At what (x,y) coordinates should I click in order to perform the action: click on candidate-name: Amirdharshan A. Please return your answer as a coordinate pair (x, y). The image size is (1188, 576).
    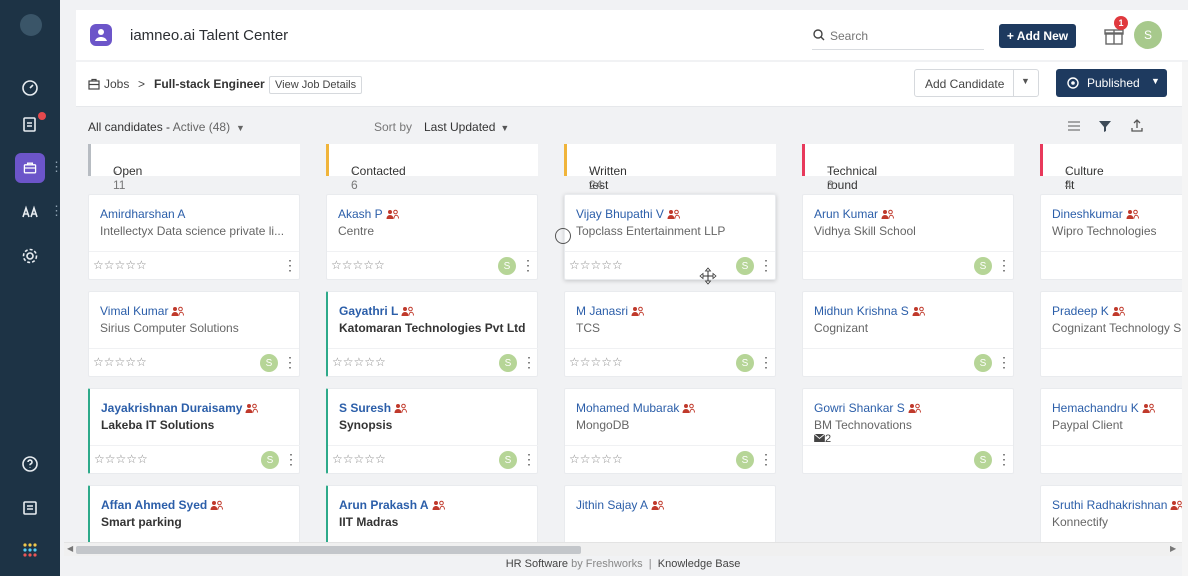
    Looking at the image, I should click on (142, 214).